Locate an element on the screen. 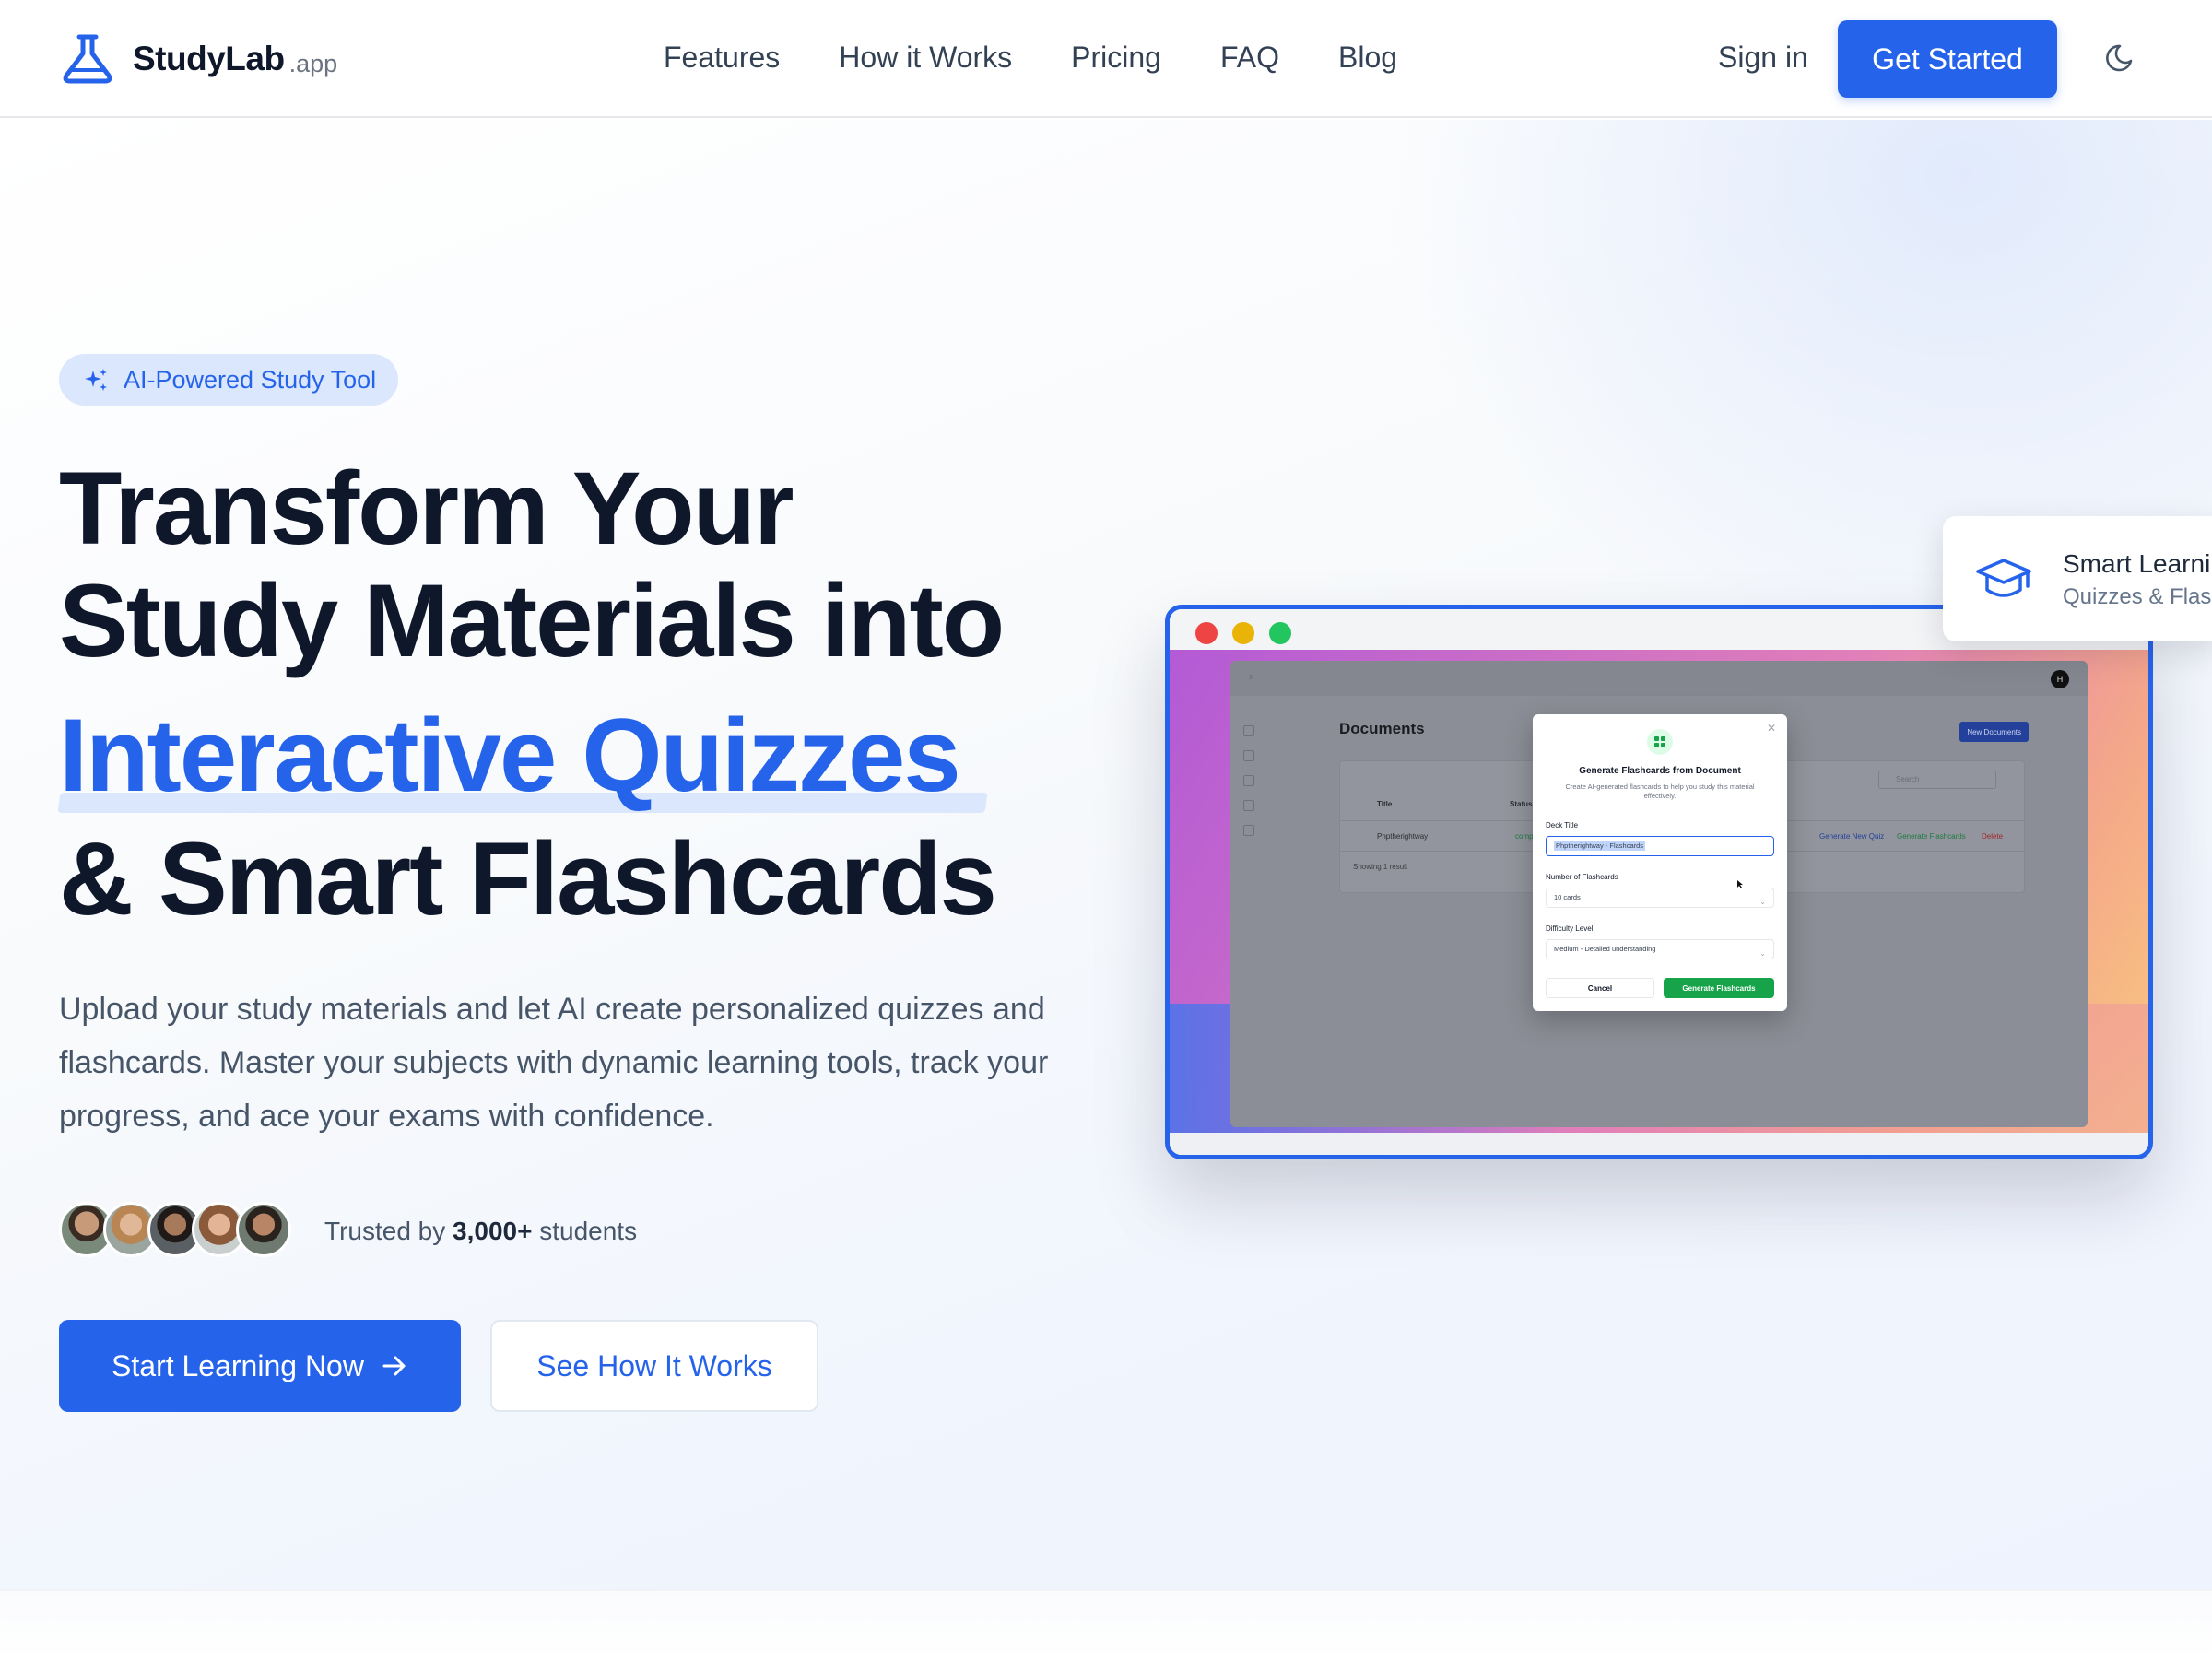 The width and height of the screenshot is (2212, 1659). next-section-edge is located at coordinates (1106, 1624).